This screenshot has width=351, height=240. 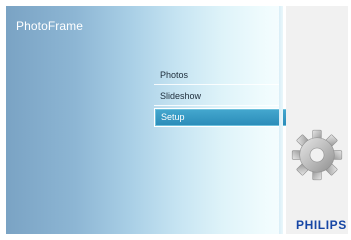 What do you see at coordinates (50, 26) in the screenshot?
I see `app-title: PhotoFrame` at bounding box center [50, 26].